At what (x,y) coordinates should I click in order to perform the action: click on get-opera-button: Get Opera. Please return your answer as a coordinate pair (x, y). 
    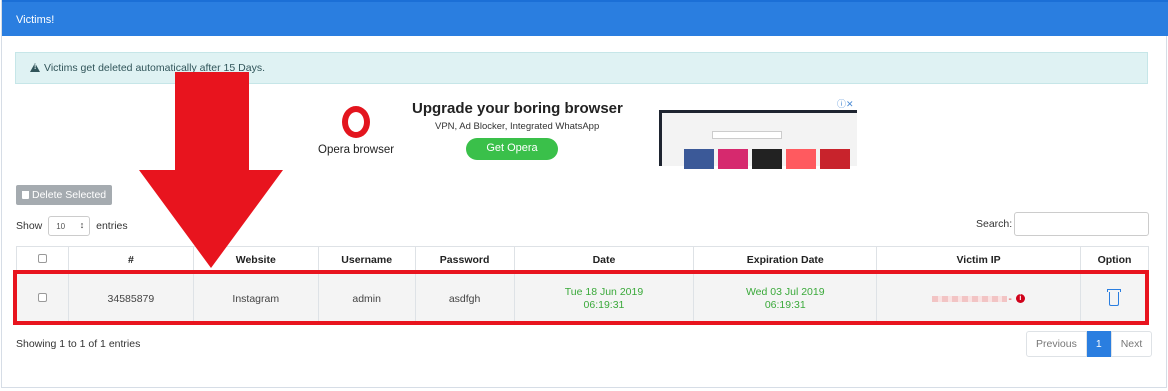
    Looking at the image, I should click on (512, 149).